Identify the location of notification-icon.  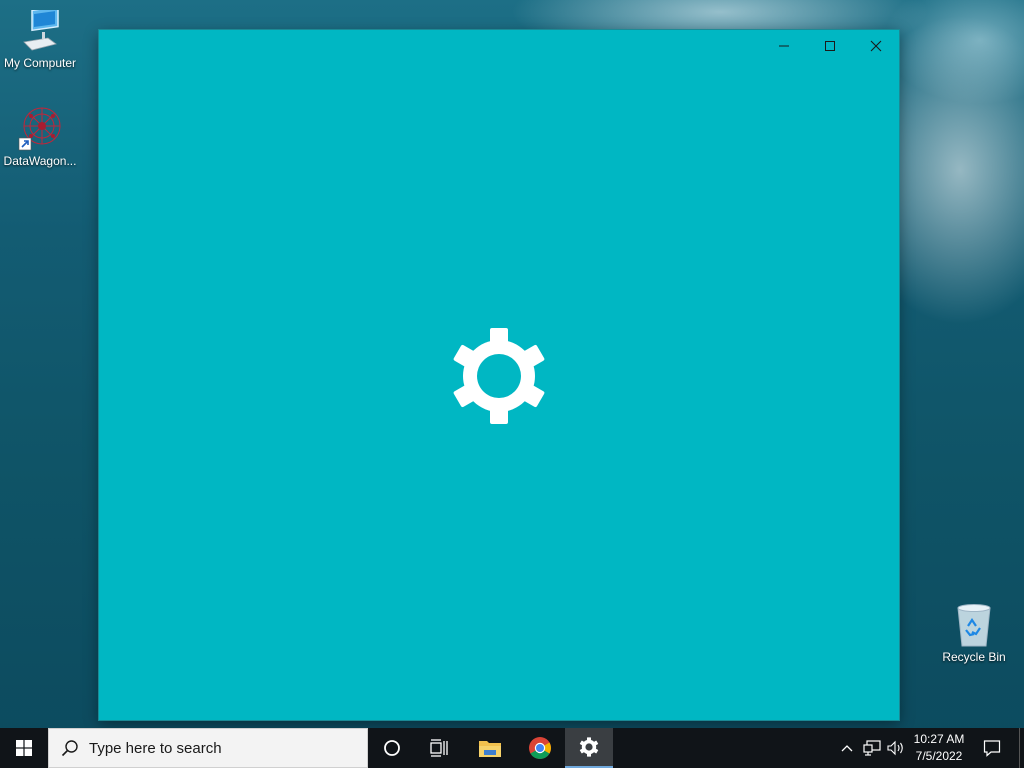
(992, 748).